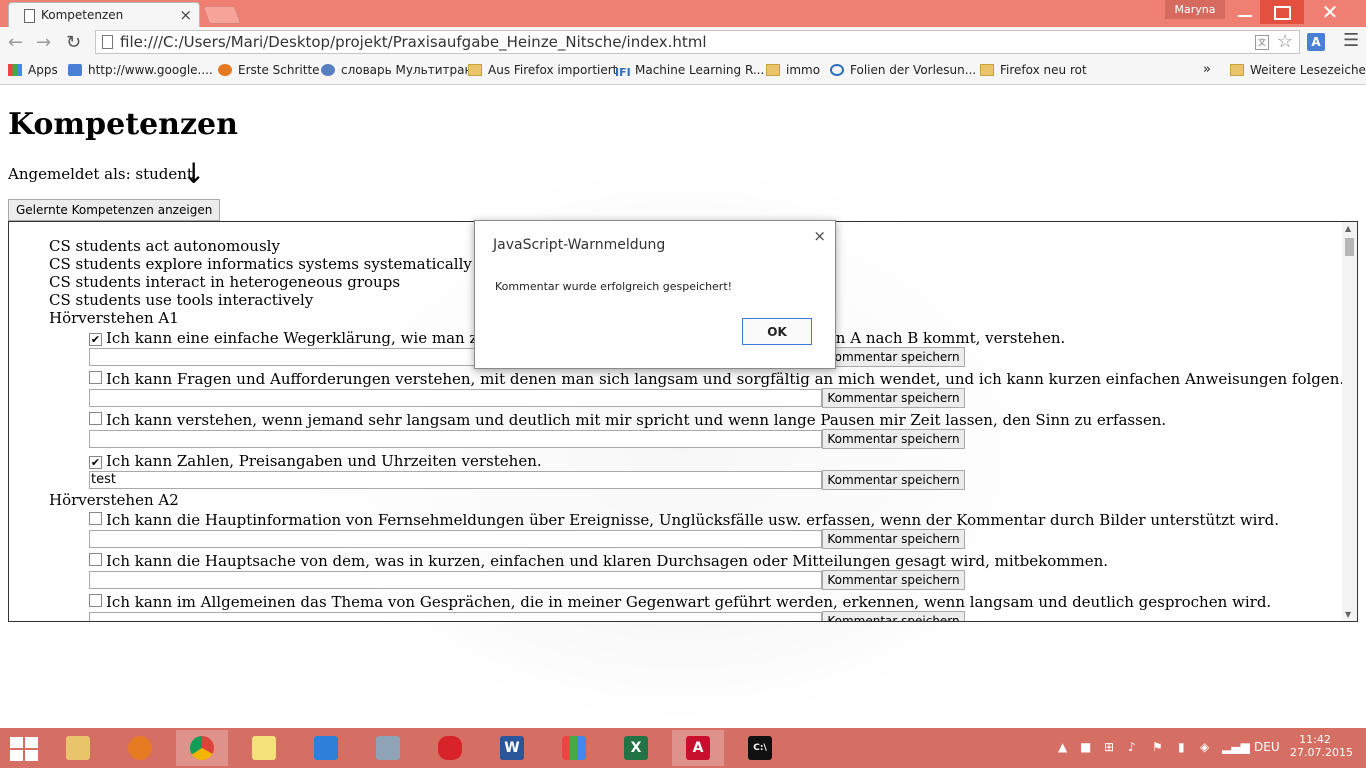 The image size is (1366, 768). Describe the element at coordinates (512, 748) in the screenshot. I see `word-icon: W` at that location.